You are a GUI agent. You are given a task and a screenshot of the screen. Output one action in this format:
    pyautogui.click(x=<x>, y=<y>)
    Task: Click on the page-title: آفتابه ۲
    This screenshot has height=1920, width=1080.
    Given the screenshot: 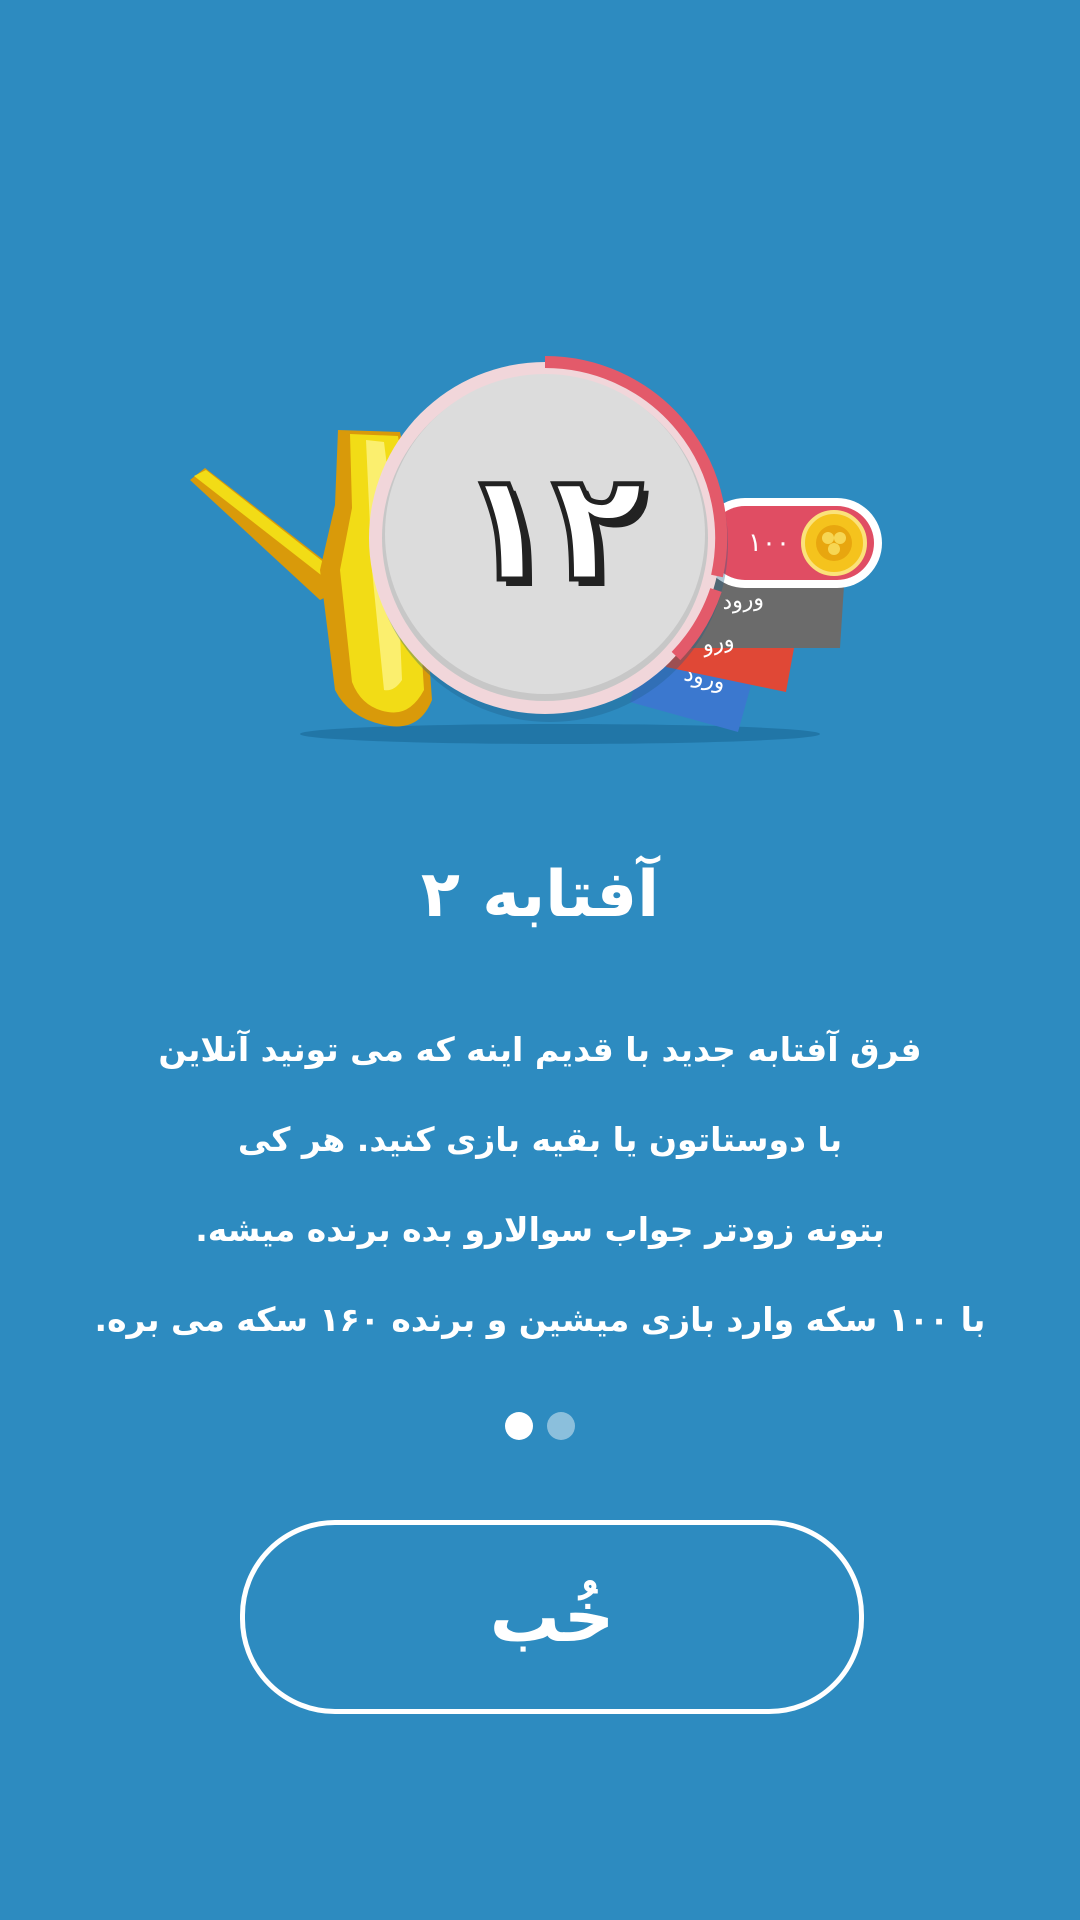 What is the action you would take?
    pyautogui.click(x=540, y=895)
    